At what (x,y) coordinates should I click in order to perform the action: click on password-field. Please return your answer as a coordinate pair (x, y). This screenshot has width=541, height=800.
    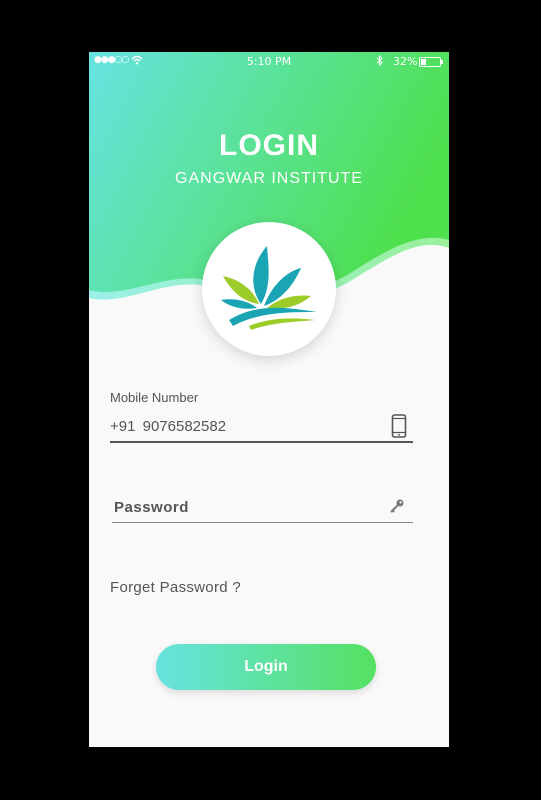
    Looking at the image, I should click on (244, 507).